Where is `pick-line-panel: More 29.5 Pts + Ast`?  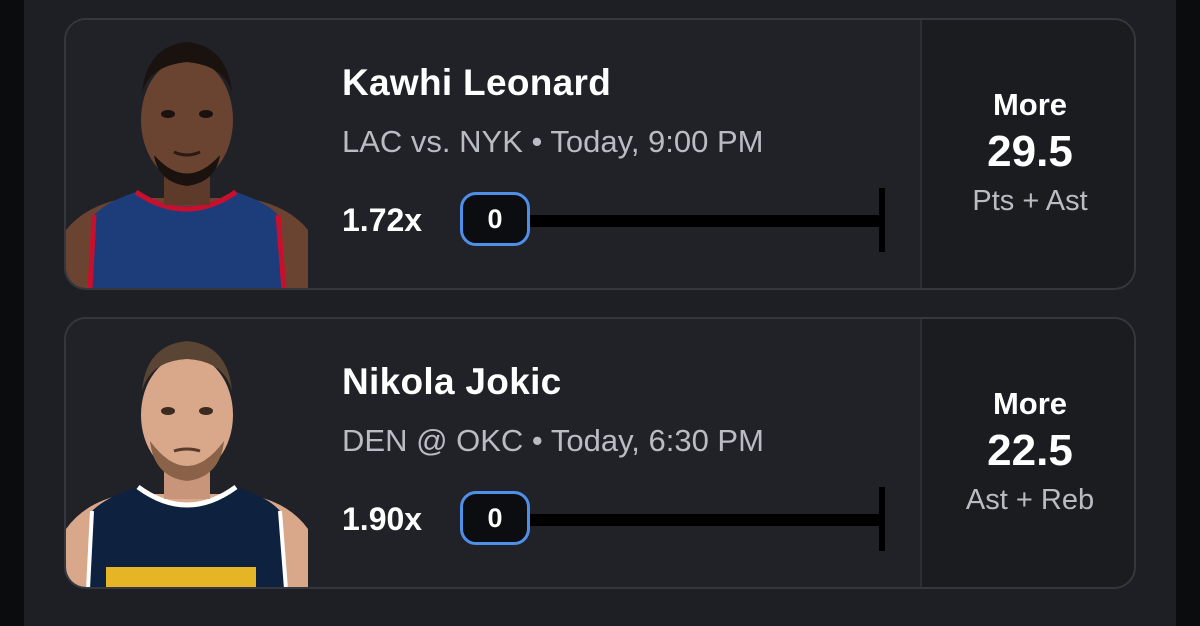
pick-line-panel: More 29.5 Pts + Ast is located at coordinates (1027, 154).